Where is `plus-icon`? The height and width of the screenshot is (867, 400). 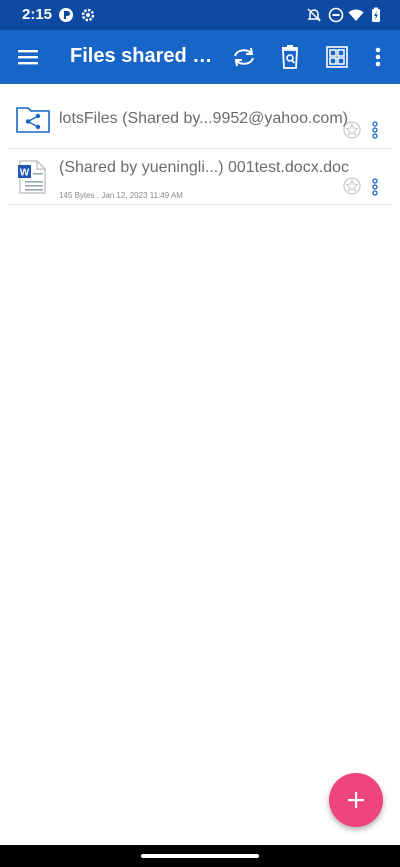
plus-icon is located at coordinates (356, 800).